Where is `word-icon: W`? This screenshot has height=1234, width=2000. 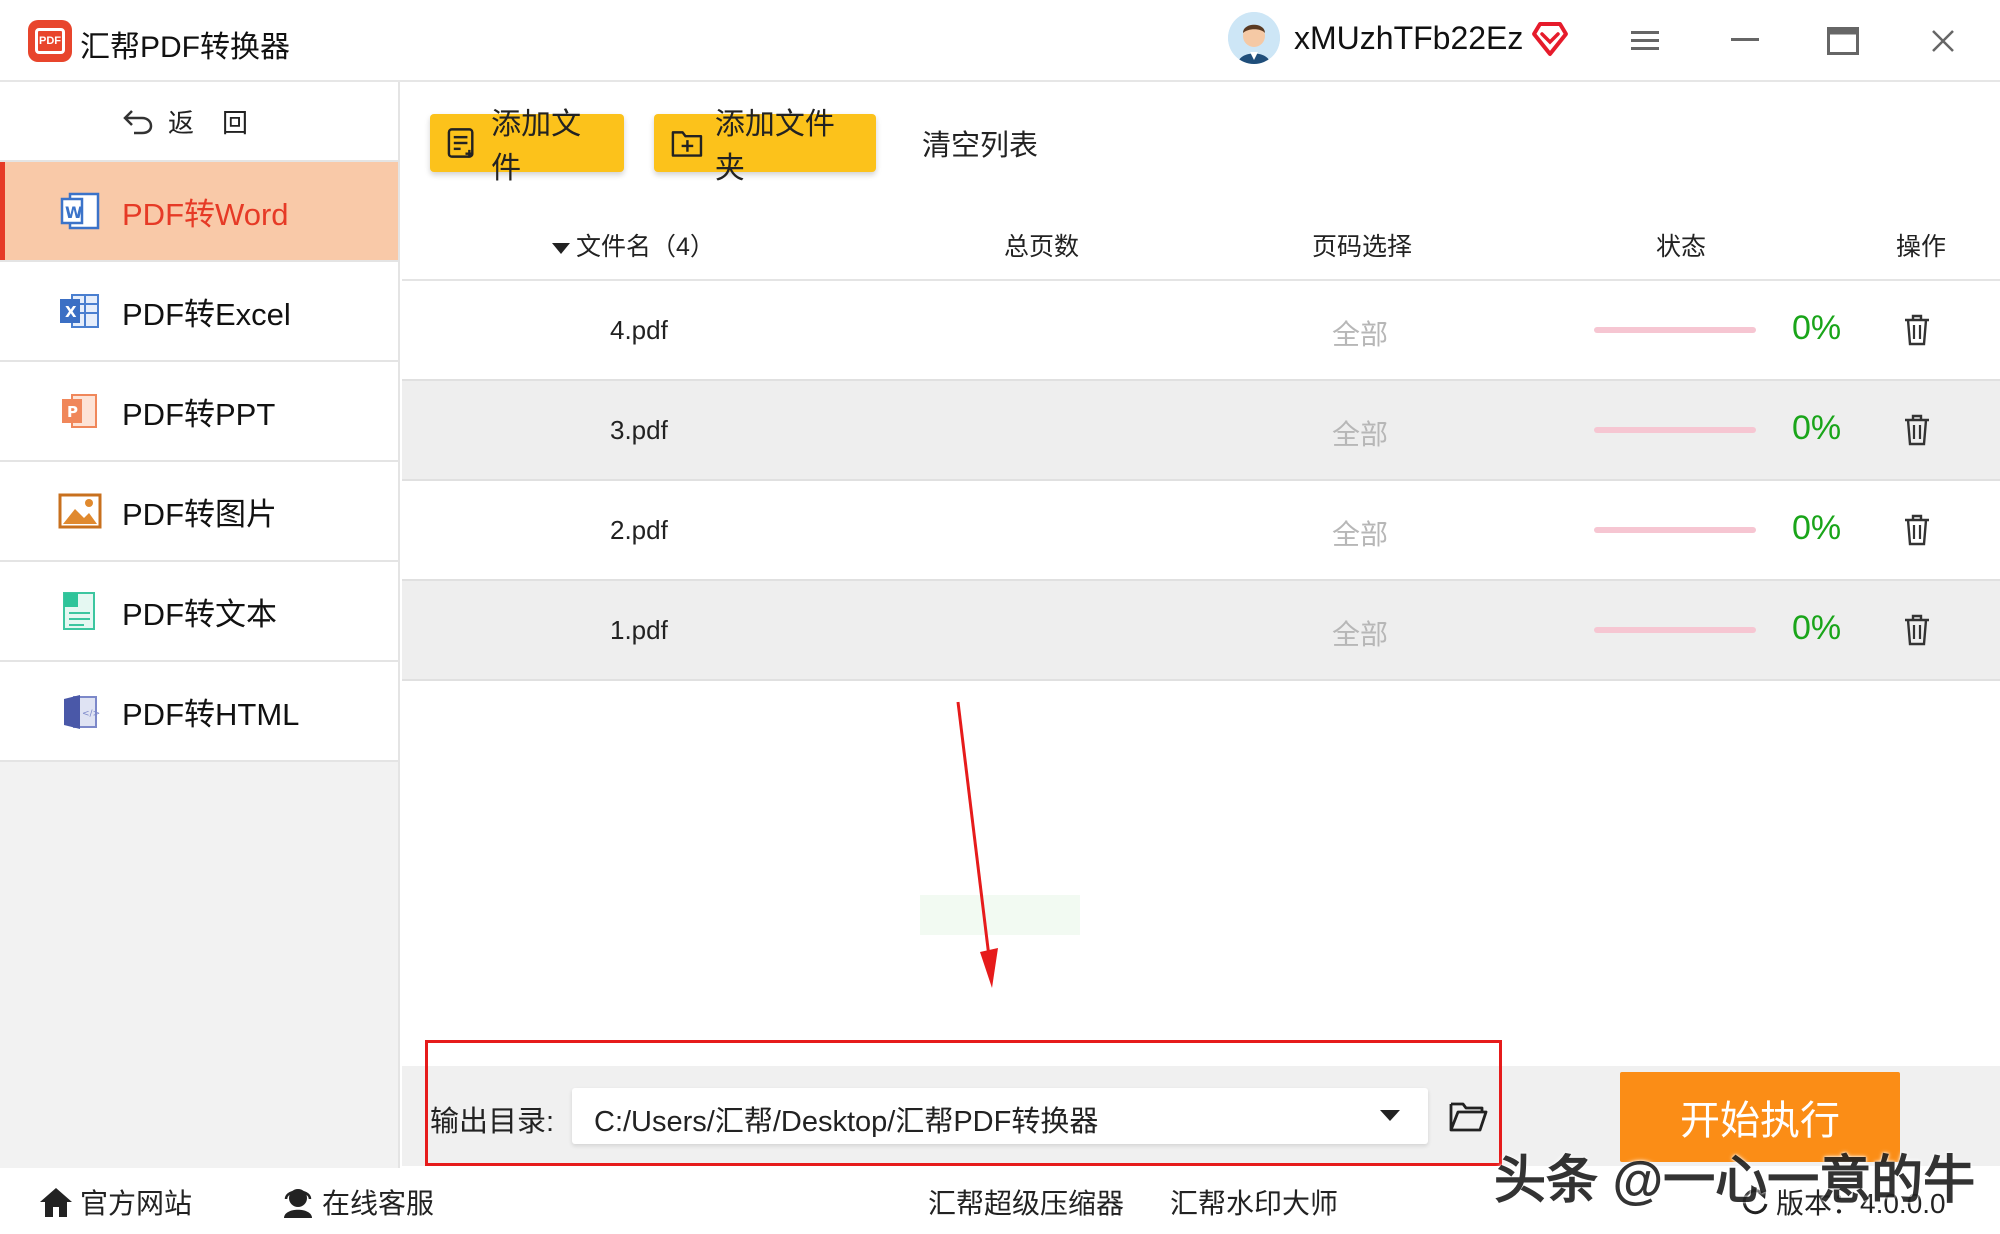 word-icon: W is located at coordinates (80, 211).